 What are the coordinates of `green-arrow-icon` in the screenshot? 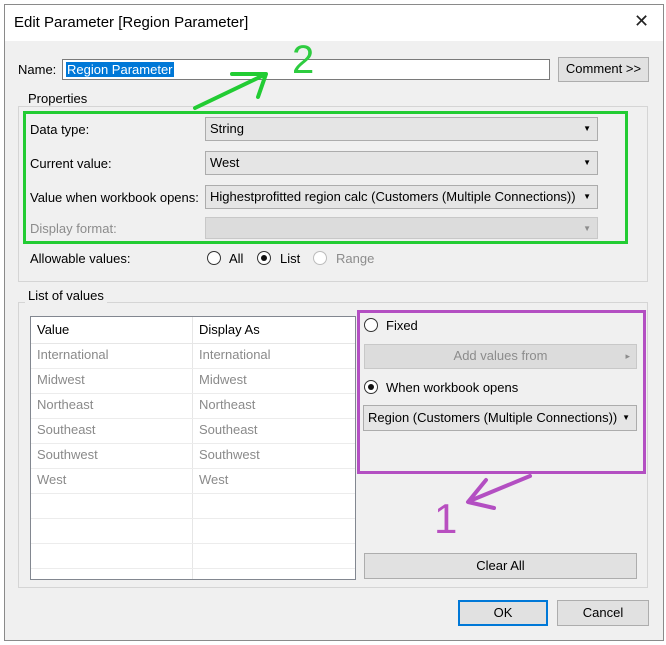 It's located at (230, 91).